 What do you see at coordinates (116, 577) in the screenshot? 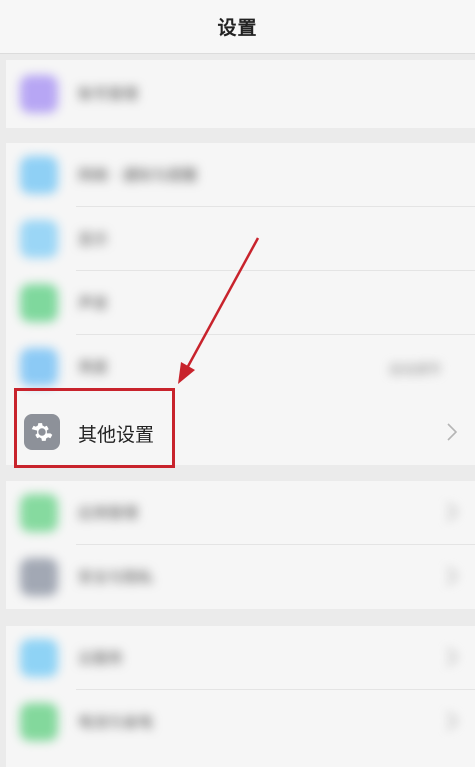
I see `settings-item-label: 安全与隐私` at bounding box center [116, 577].